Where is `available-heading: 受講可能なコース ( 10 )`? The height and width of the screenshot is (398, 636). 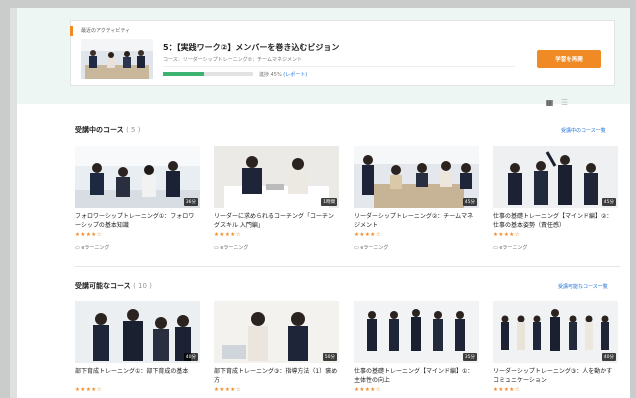 available-heading: 受講可能なコース ( 10 ) is located at coordinates (113, 286).